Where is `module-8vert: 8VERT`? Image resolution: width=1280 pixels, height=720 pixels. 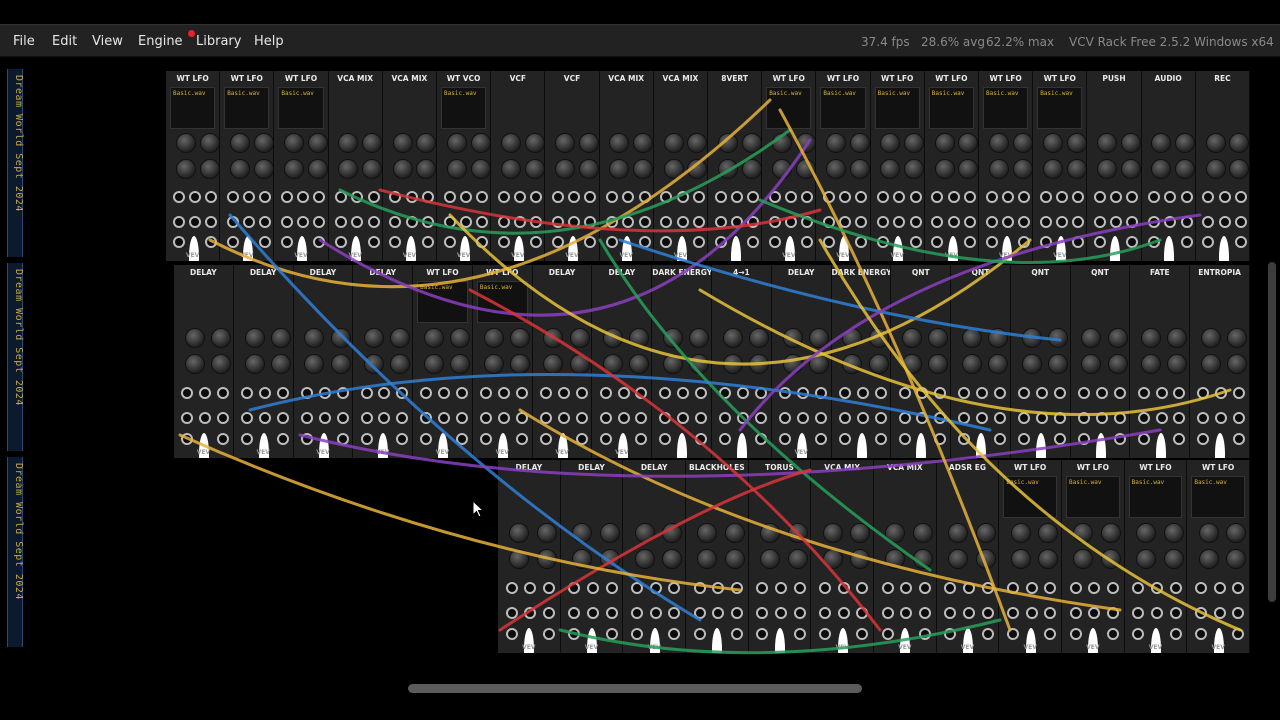 module-8vert: 8VERT is located at coordinates (735, 166).